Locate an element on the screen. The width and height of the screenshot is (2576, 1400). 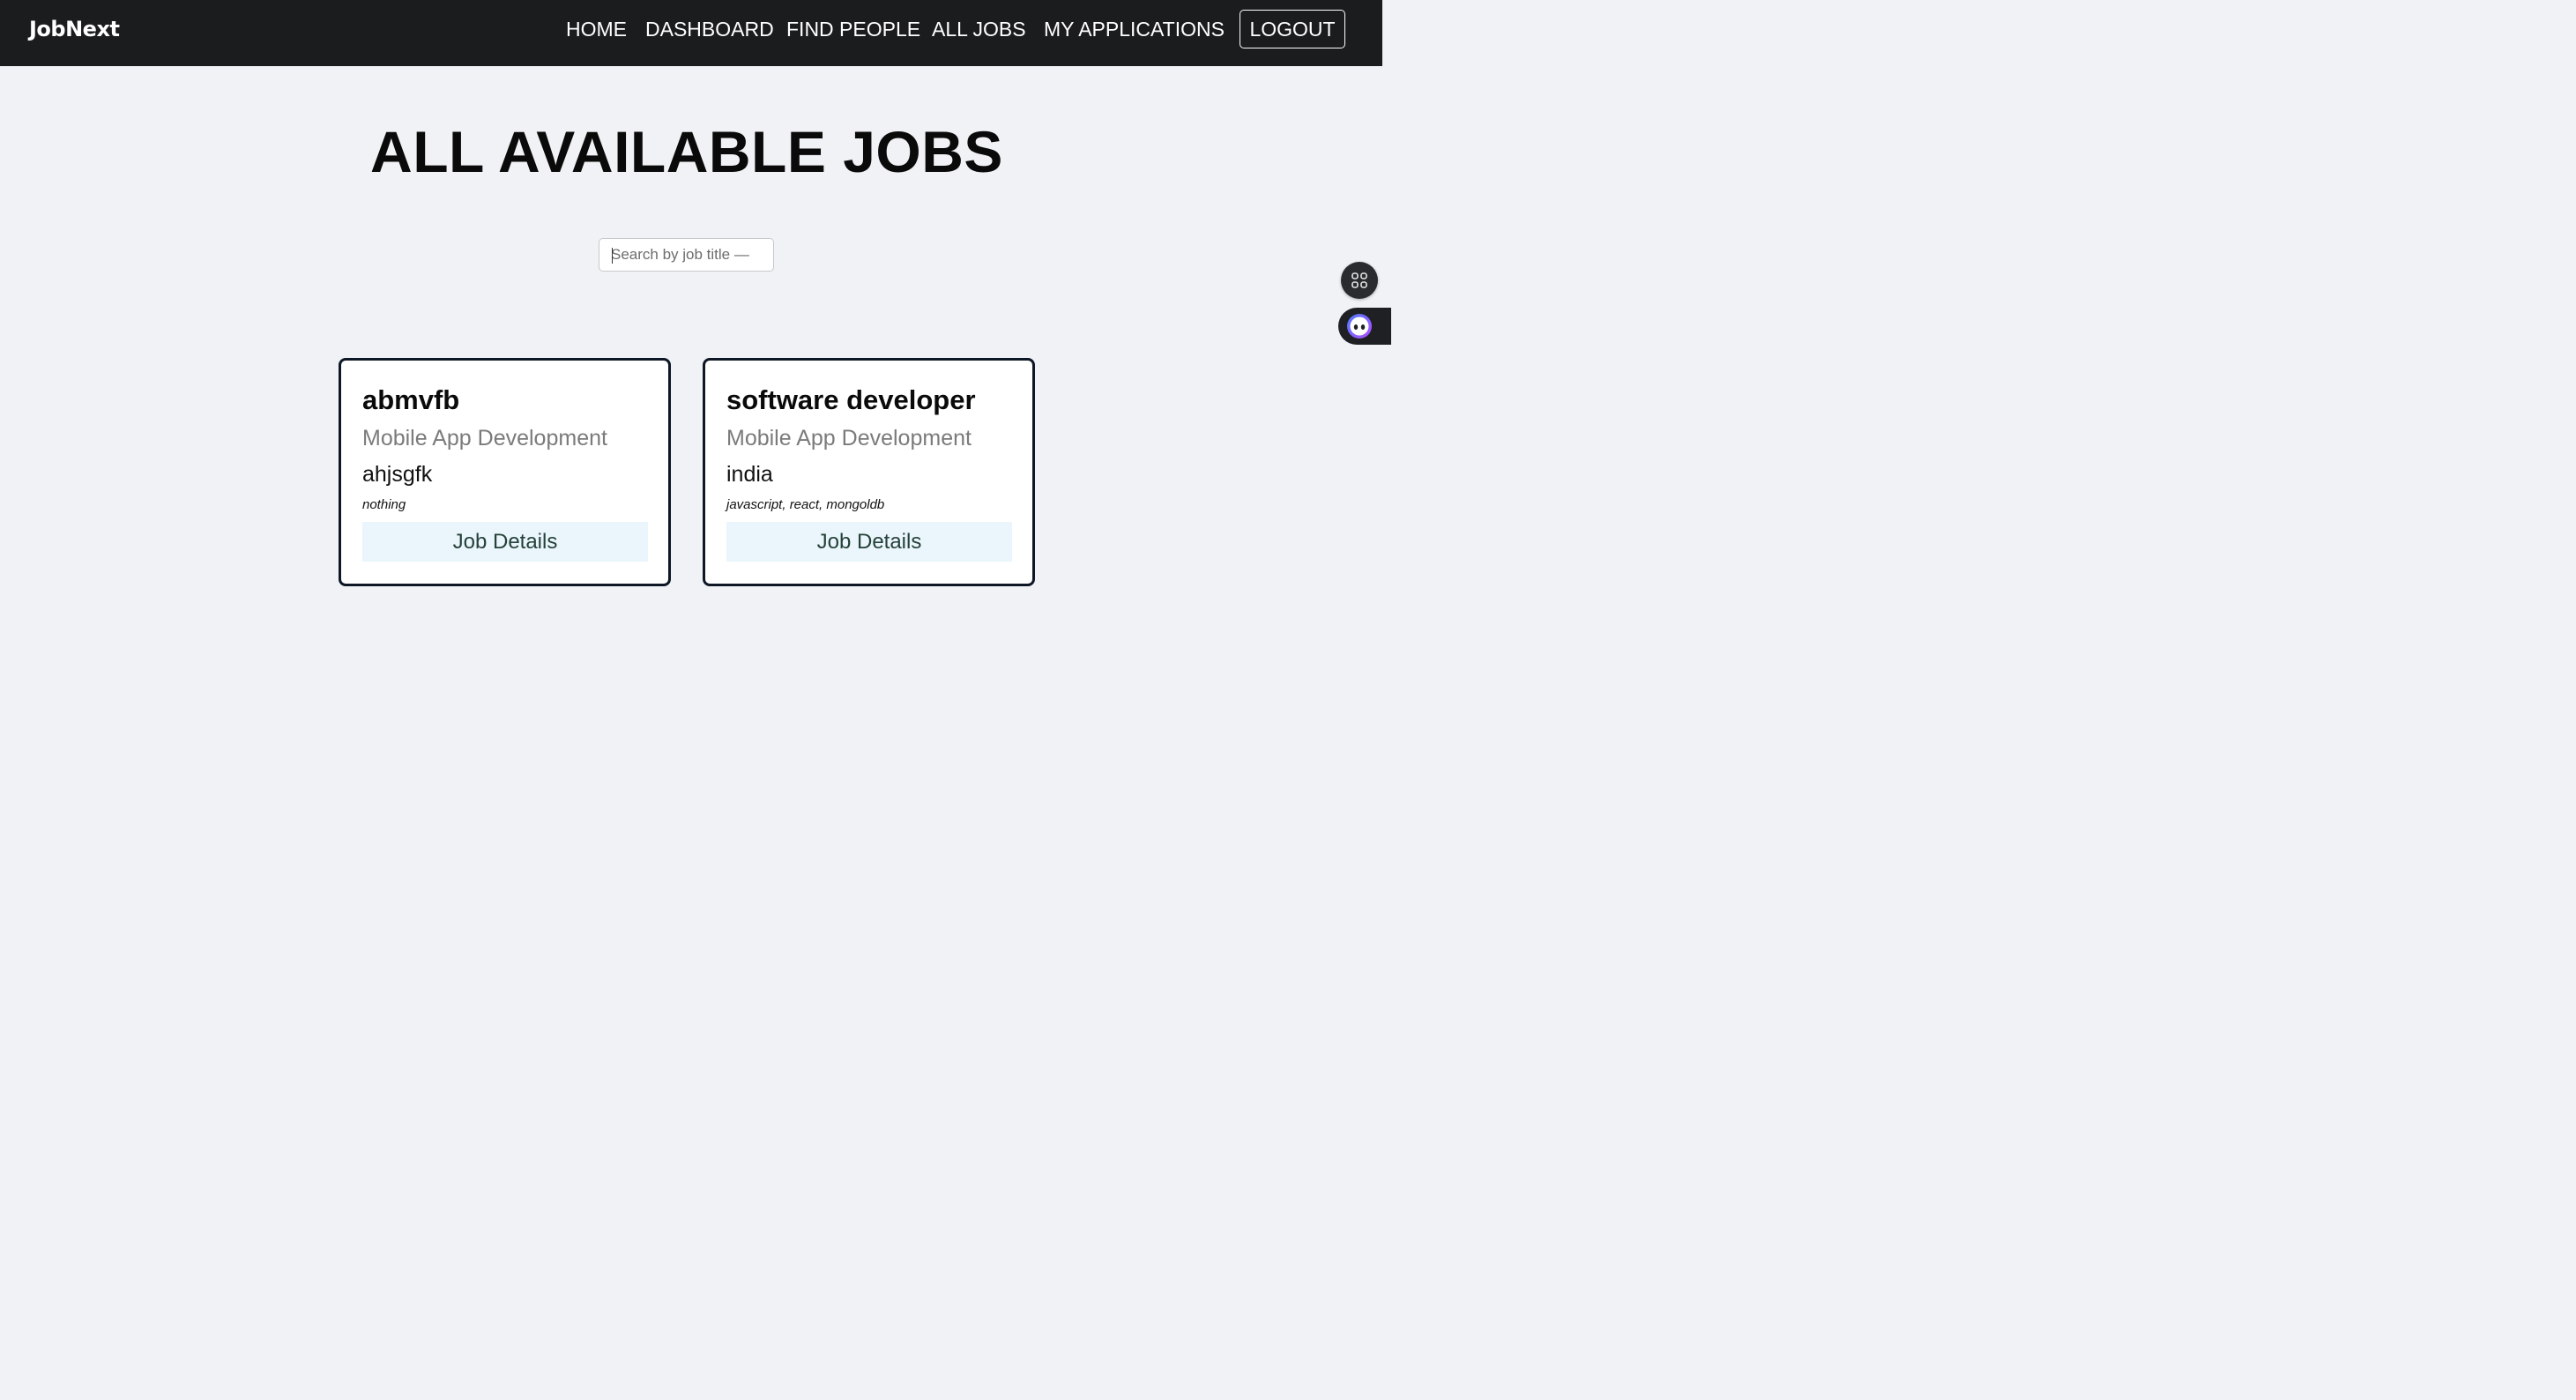
search-input is located at coordinates (681, 255).